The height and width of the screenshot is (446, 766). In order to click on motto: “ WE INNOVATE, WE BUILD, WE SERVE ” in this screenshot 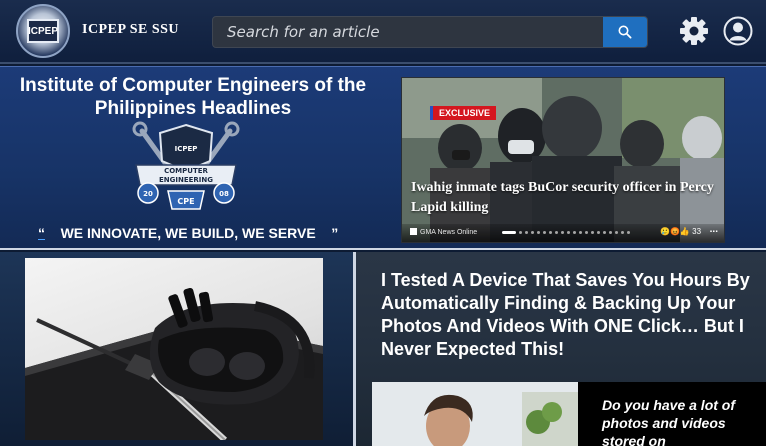, I will do `click(198, 233)`.